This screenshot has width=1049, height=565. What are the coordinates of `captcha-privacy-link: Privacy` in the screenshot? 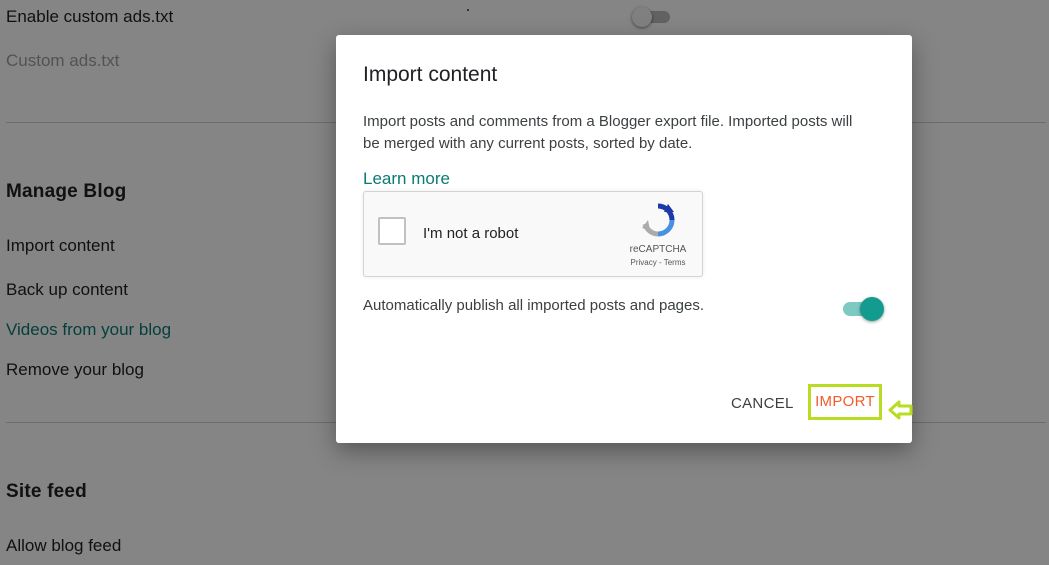 It's located at (644, 262).